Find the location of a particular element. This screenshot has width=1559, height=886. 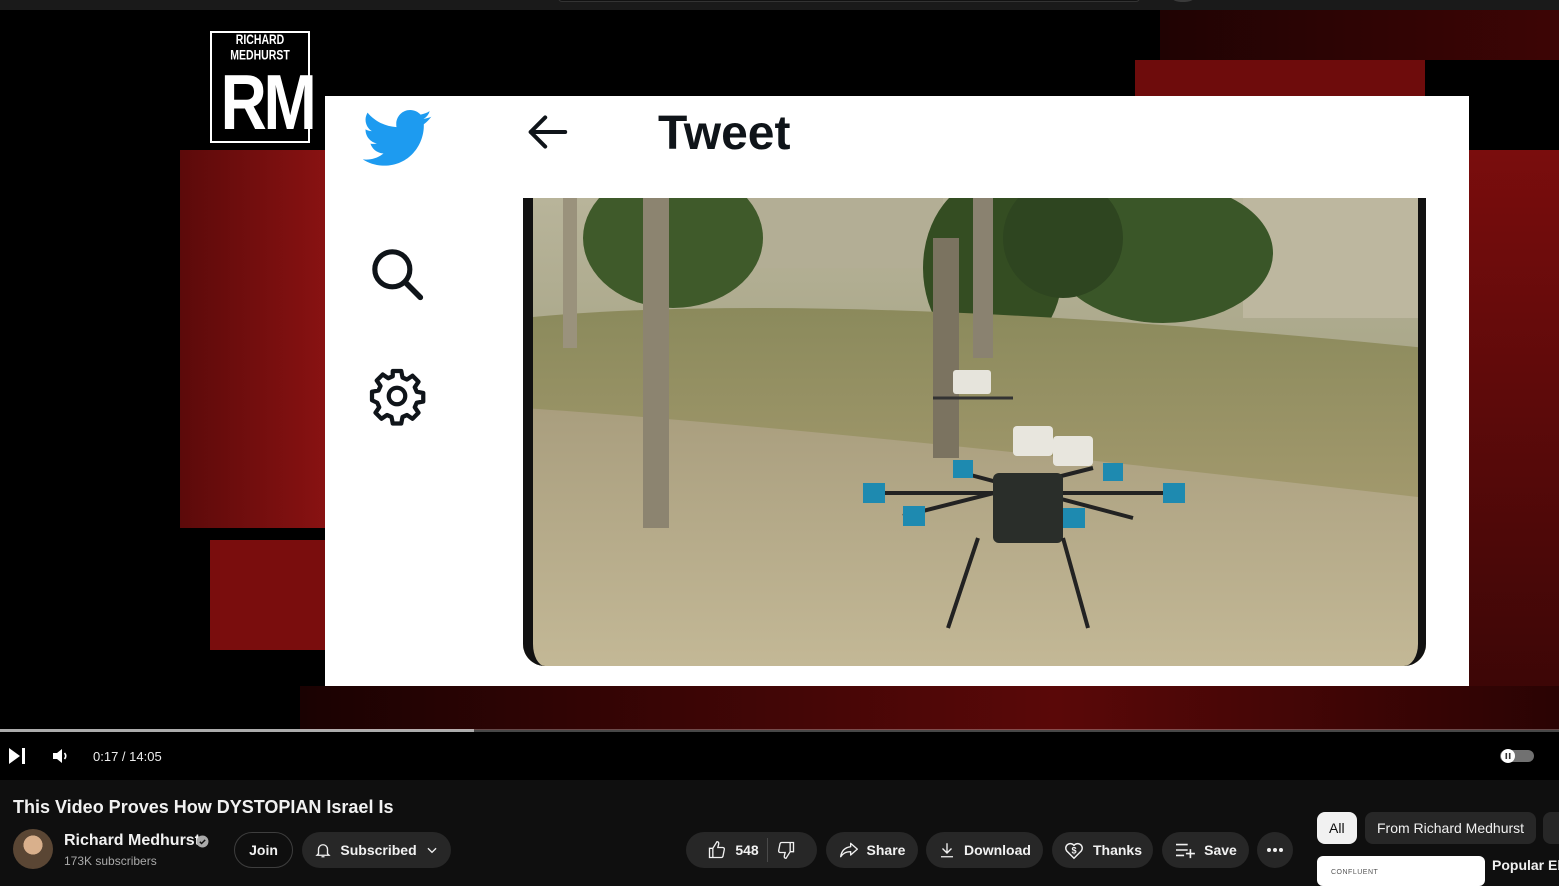

subscribed-label: Subscribed is located at coordinates (378, 850).